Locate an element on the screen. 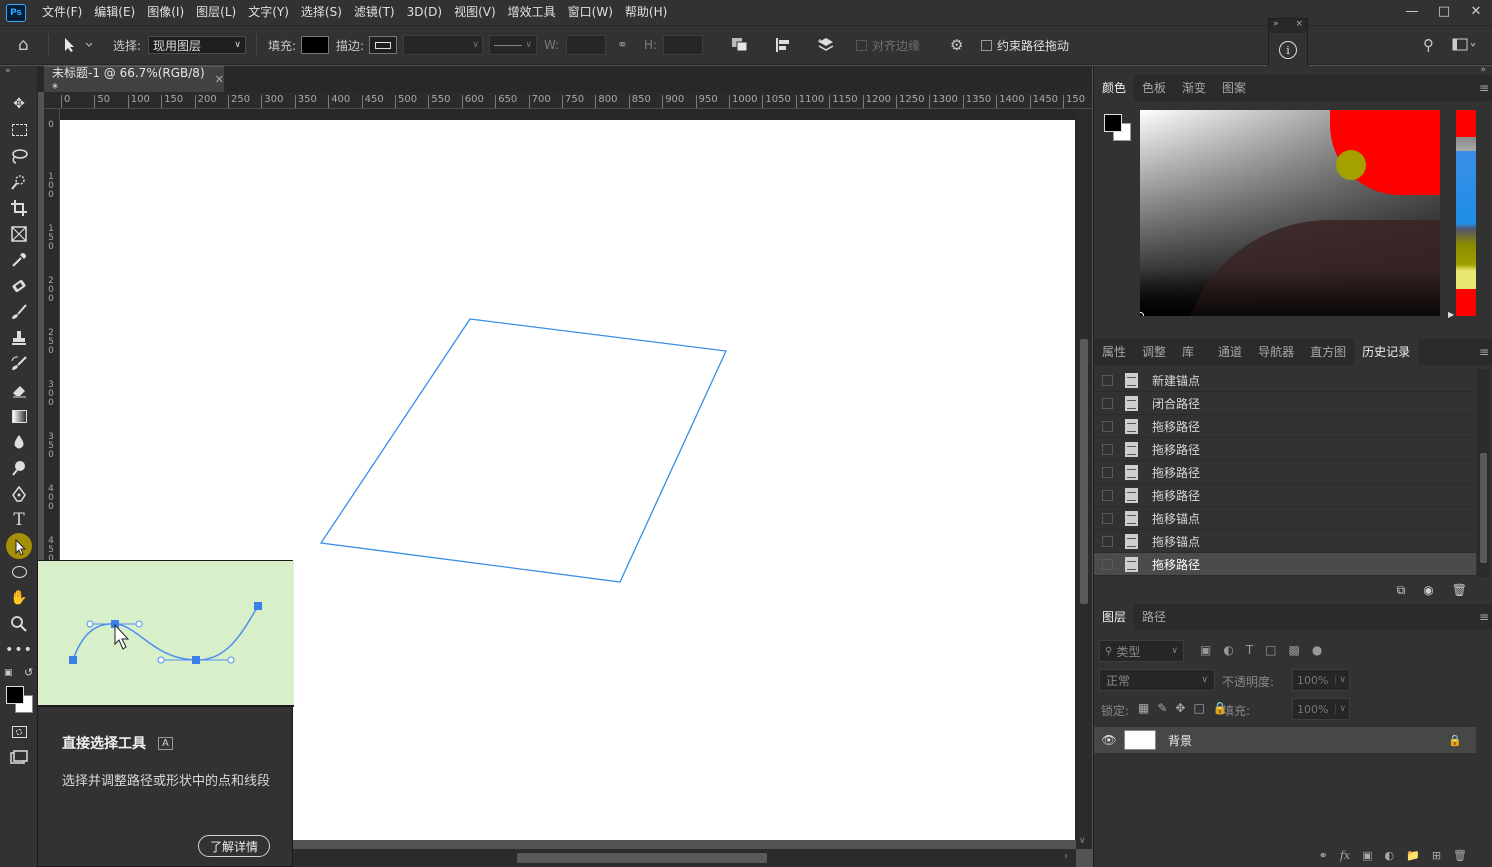  vertical-scroll-thumb is located at coordinates (1084, 471).